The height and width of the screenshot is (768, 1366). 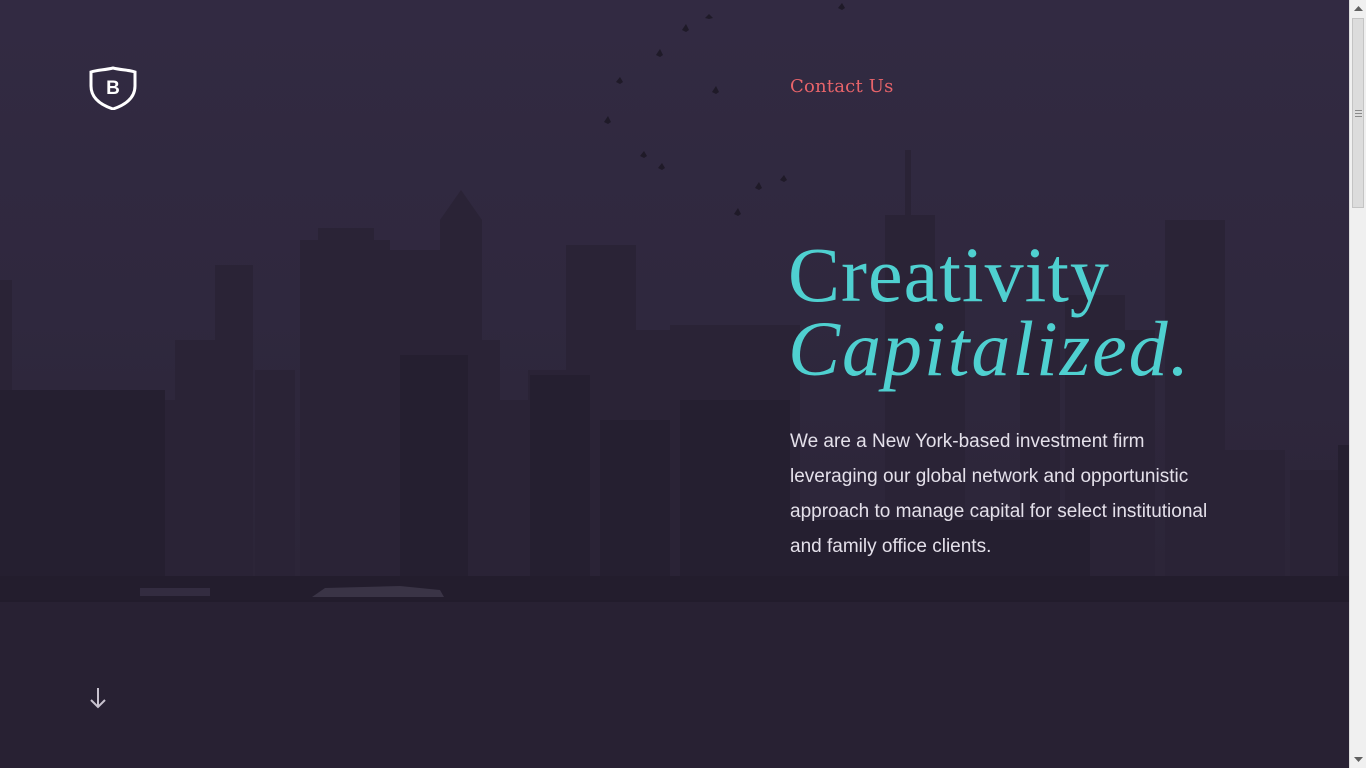 I want to click on contact-us-link: Contact Us, so click(x=842, y=86).